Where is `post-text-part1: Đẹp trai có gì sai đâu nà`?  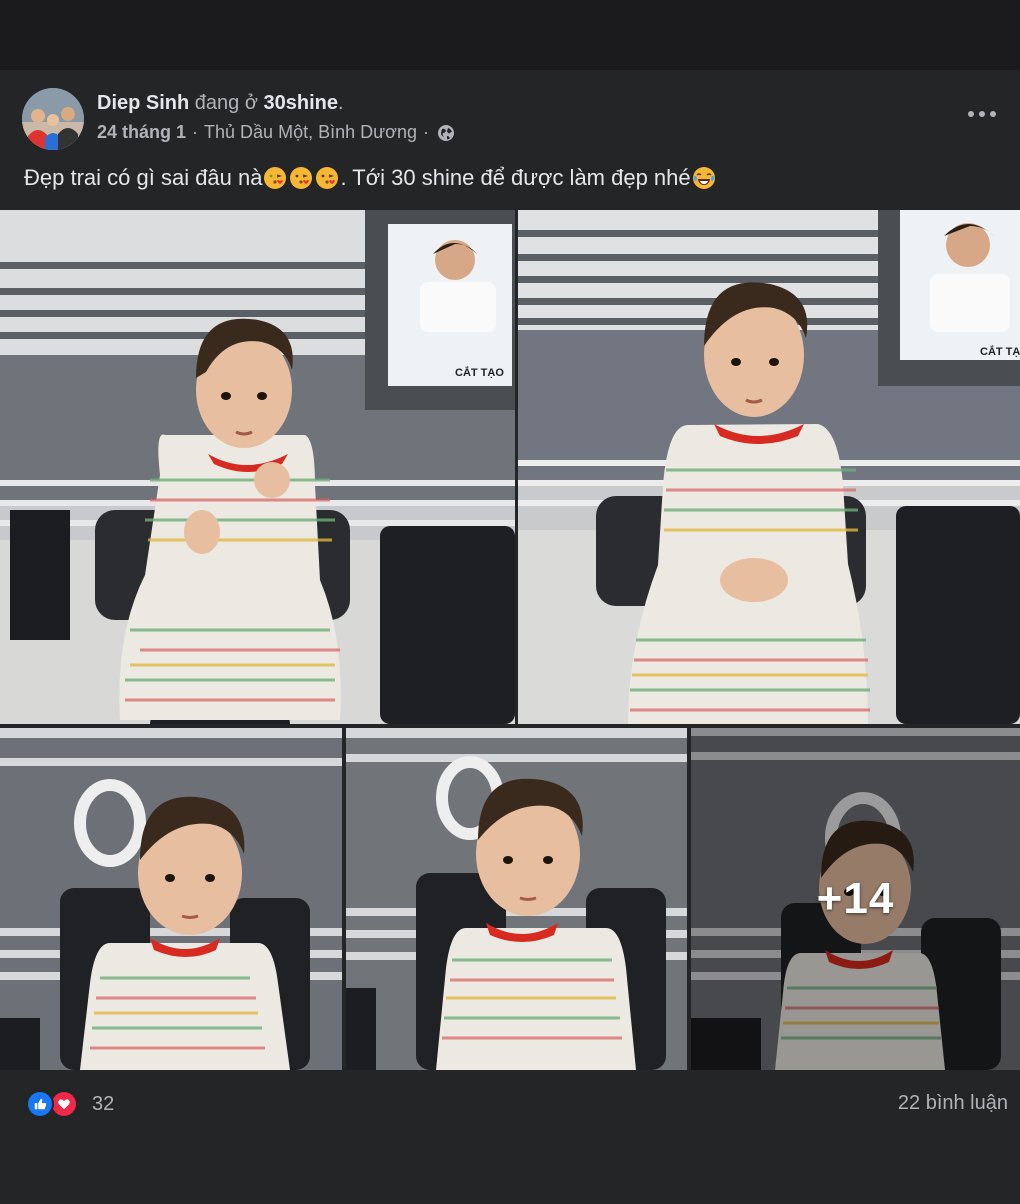 post-text-part1: Đẹp trai có gì sai đâu nà is located at coordinates (143, 177).